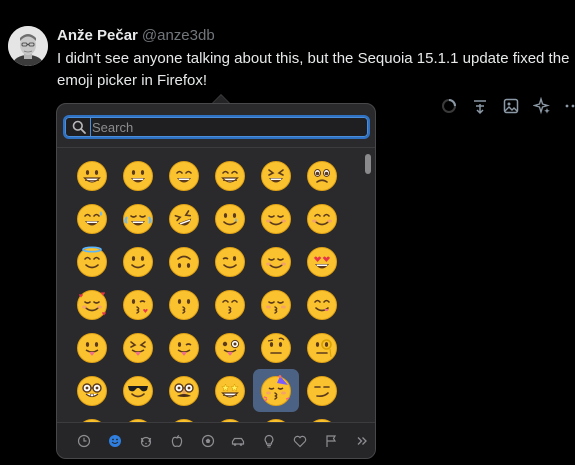  I want to click on chevrons-right-icon, so click(362, 440).